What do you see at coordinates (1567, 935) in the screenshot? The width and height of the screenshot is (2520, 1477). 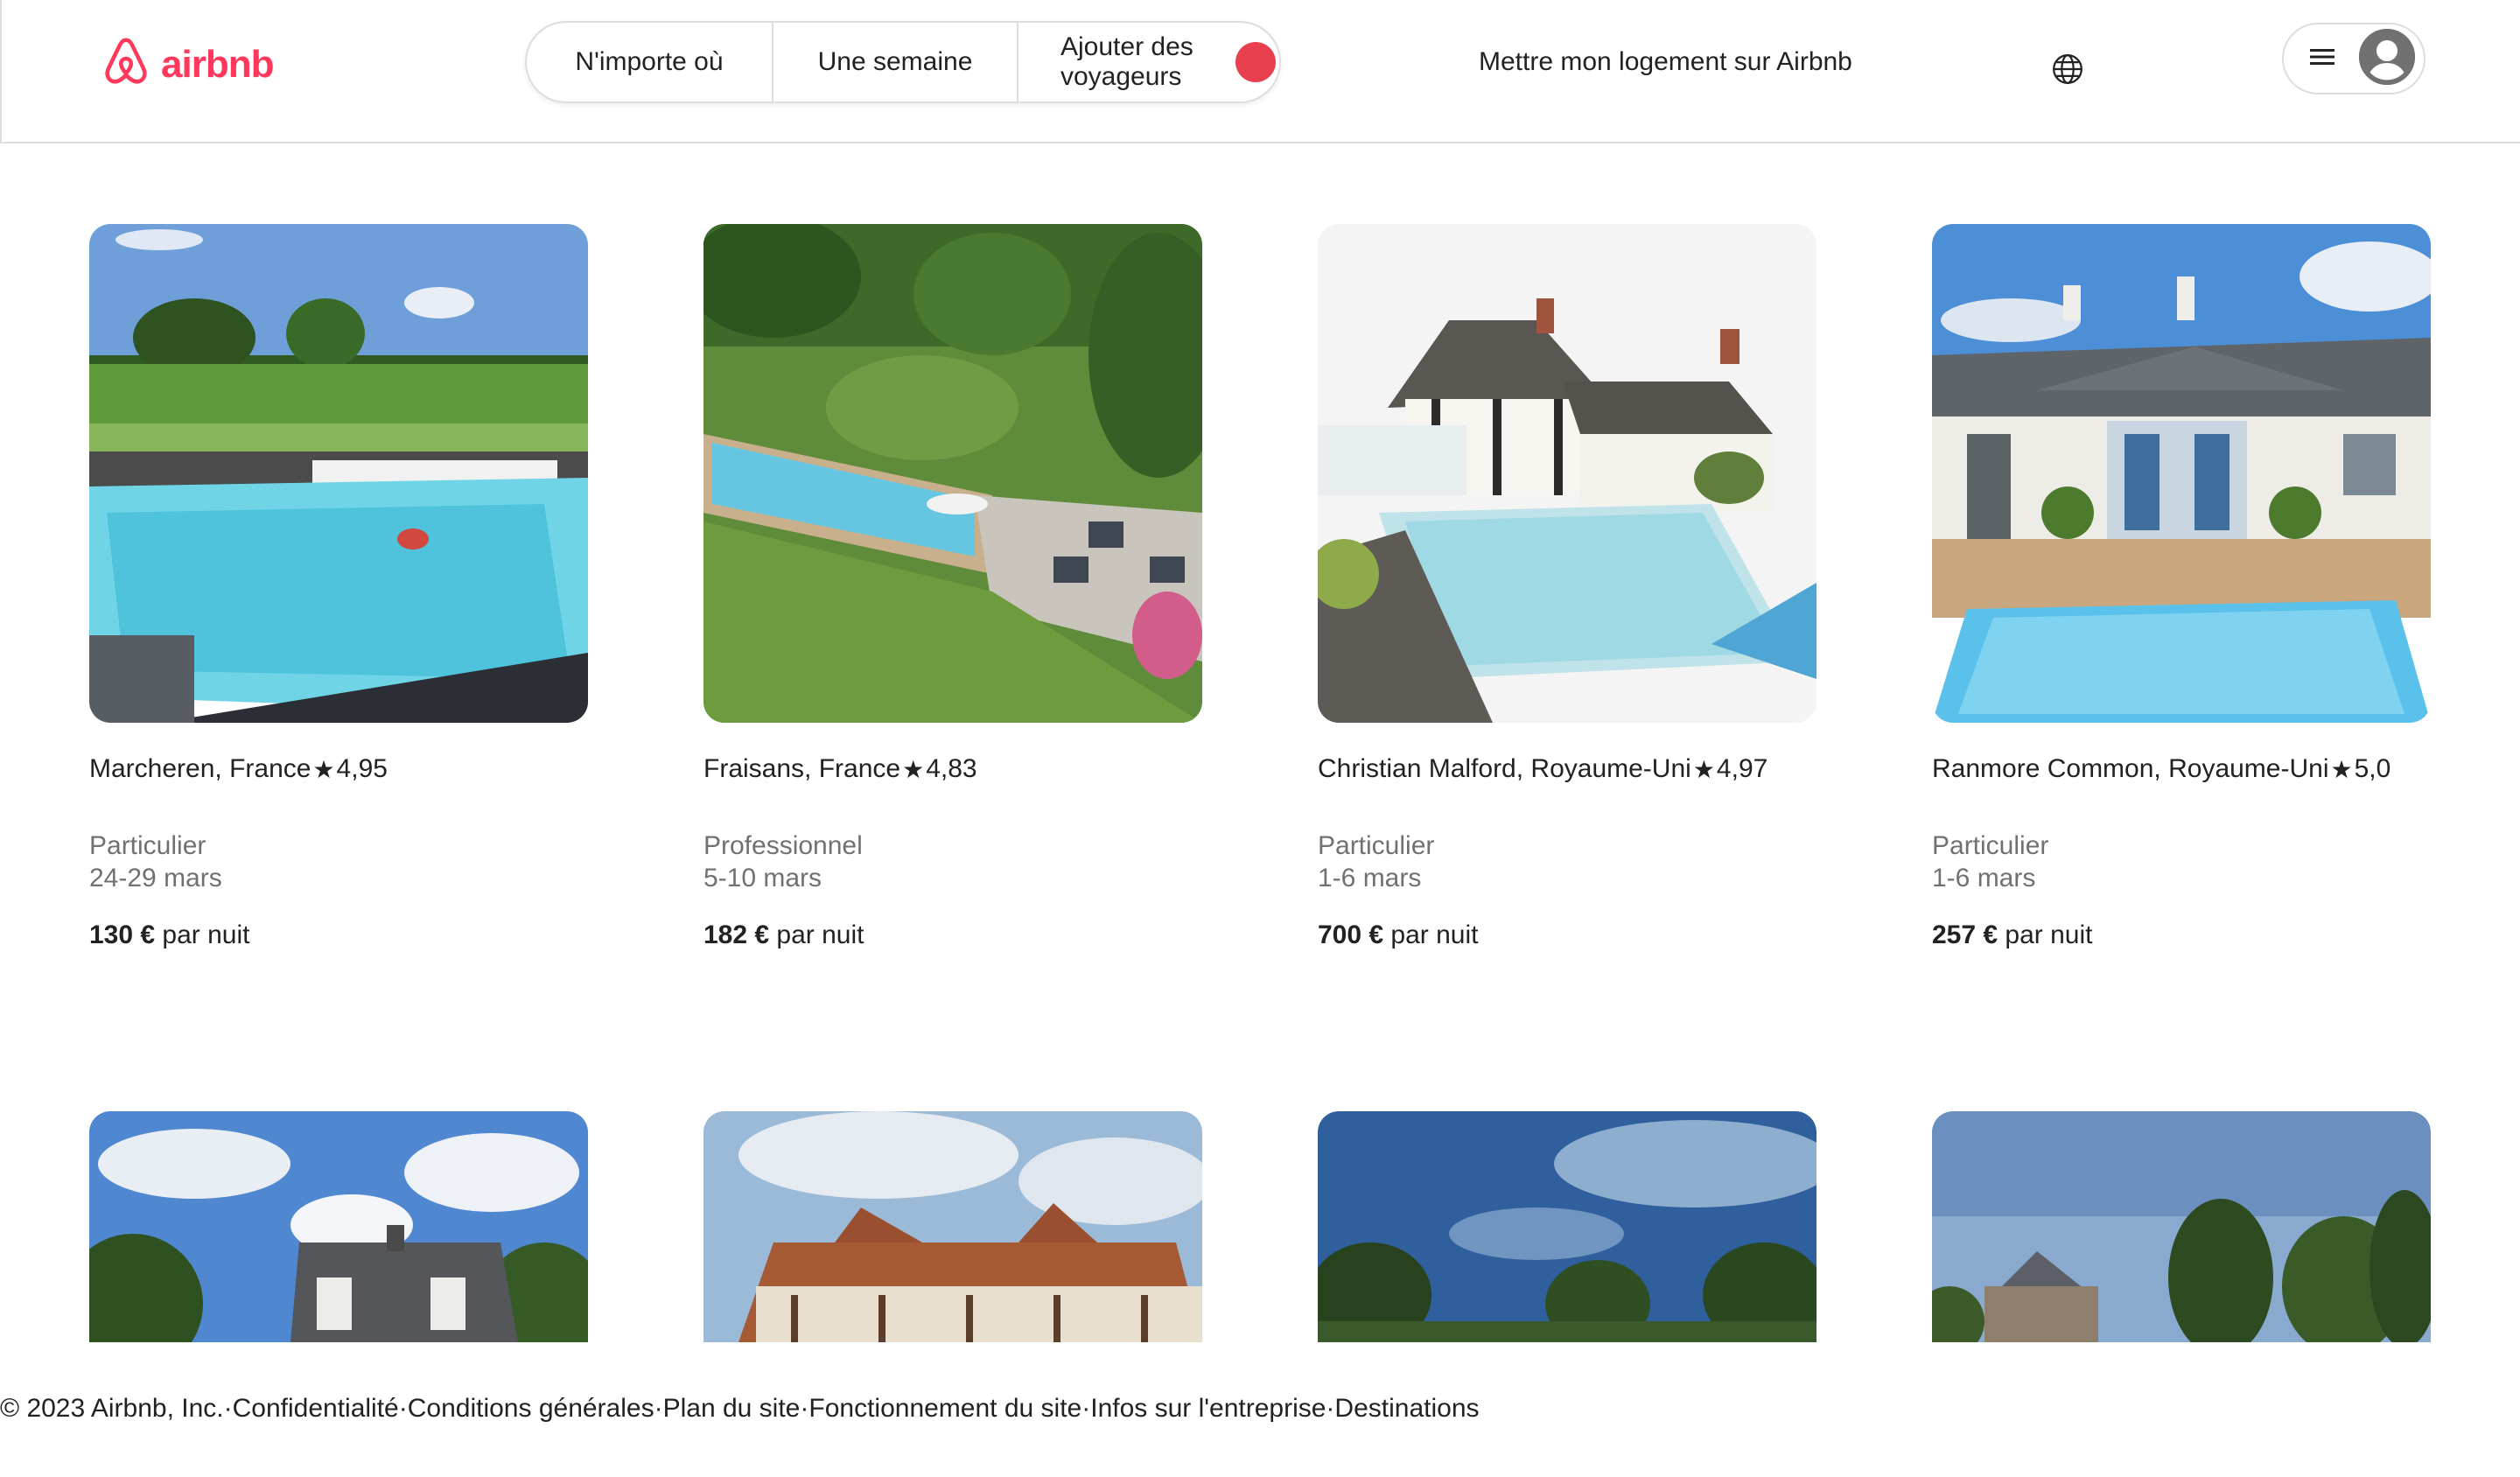 I see `listing-price: 700 € par nuit` at bounding box center [1567, 935].